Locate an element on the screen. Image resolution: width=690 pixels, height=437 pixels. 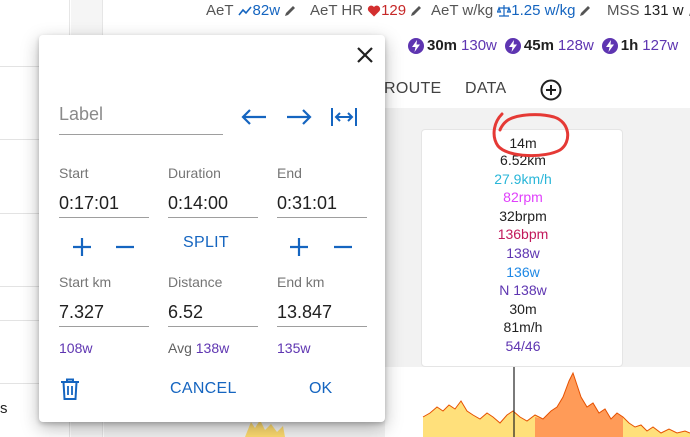
power-bests-row: 30m 130w 45m 128w 1h 127w is located at coordinates (543, 45).